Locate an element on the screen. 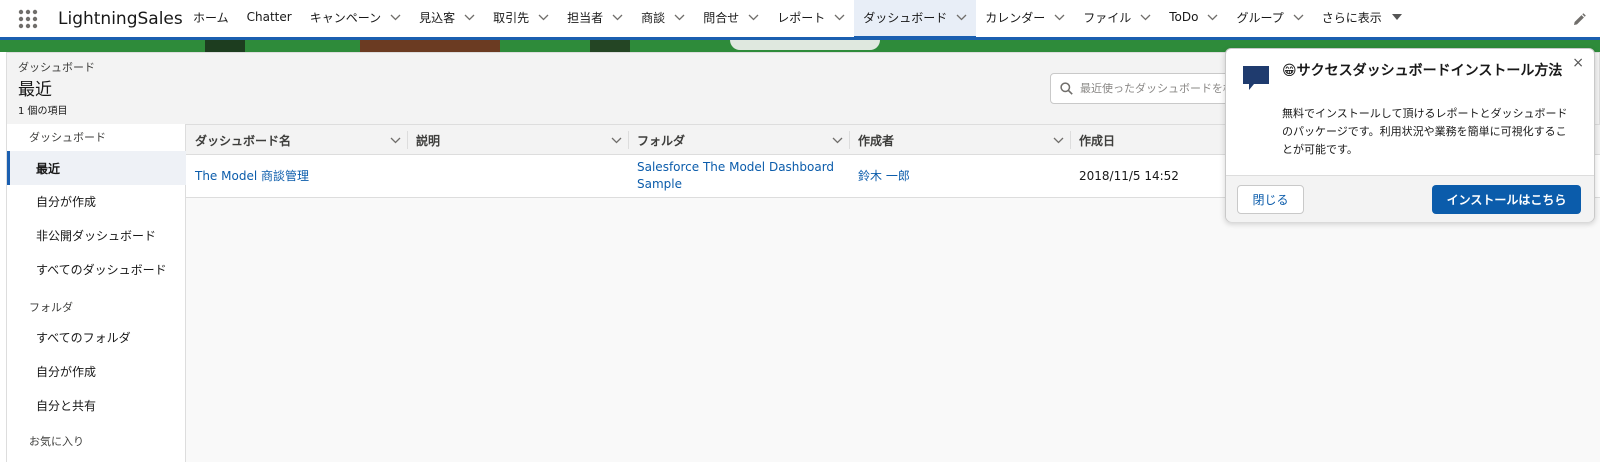  search-input is located at coordinates (1159, 88).